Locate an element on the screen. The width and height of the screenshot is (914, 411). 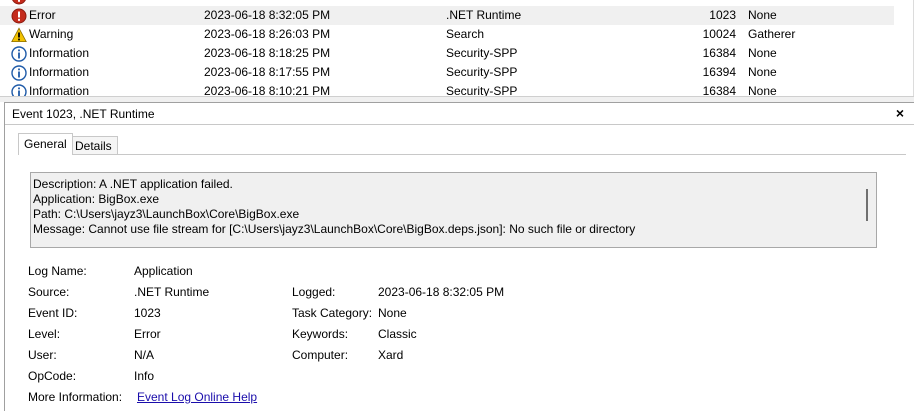
event-source: .NET Runtime is located at coordinates (484, 15).